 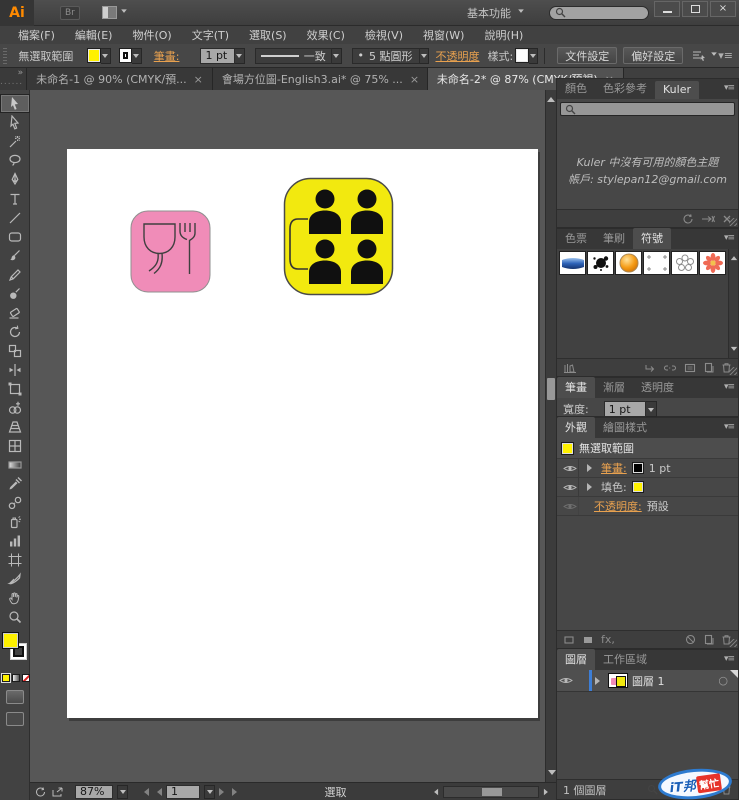 I want to click on rectangle-tool, so click(x=15, y=236).